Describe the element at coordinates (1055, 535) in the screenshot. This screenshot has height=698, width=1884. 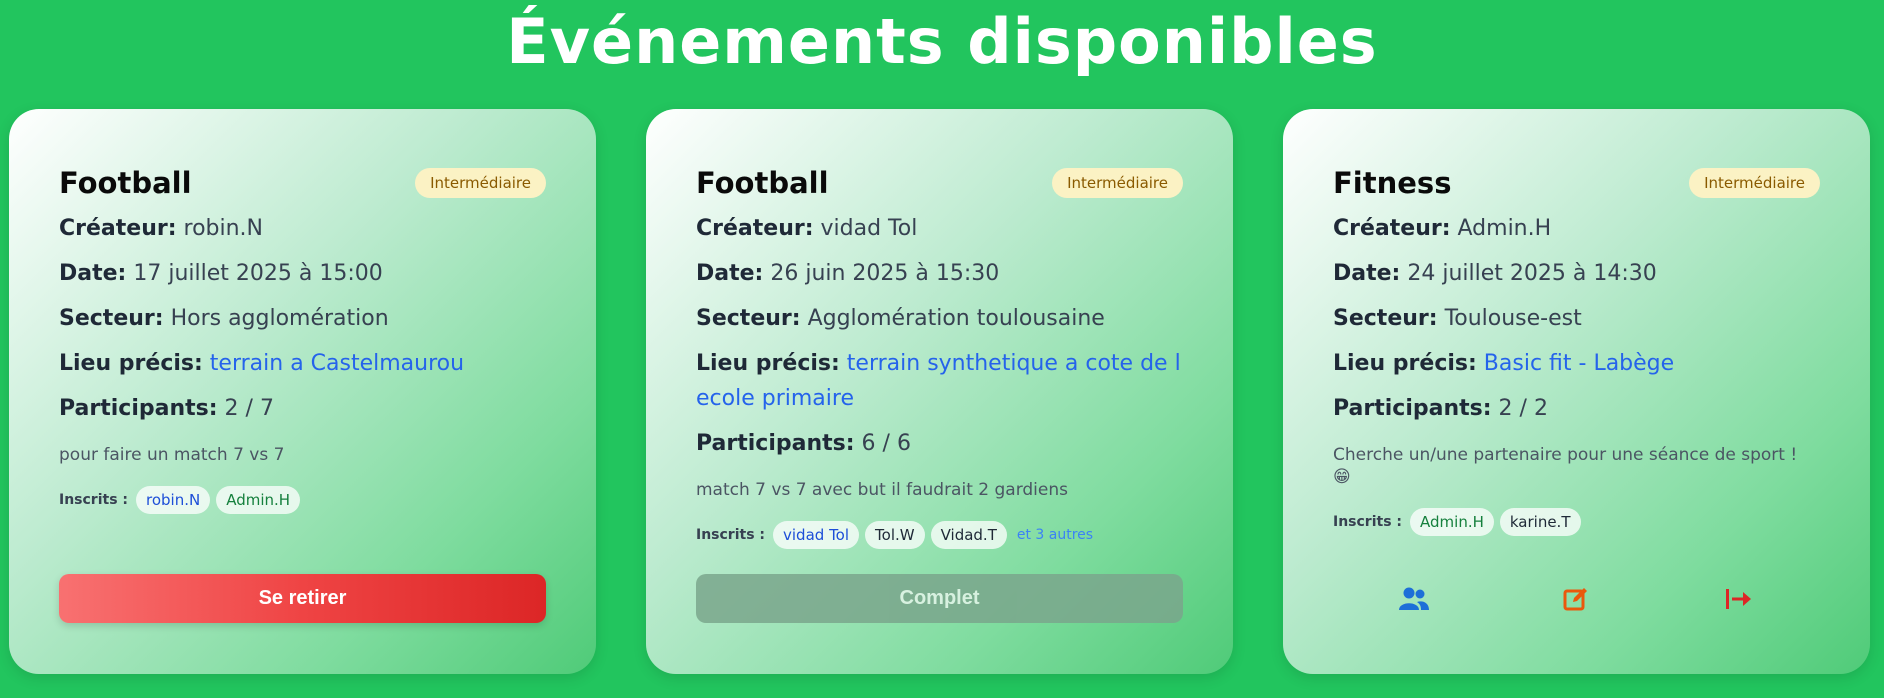
I see `more-registered-link: et 3 autres` at that location.